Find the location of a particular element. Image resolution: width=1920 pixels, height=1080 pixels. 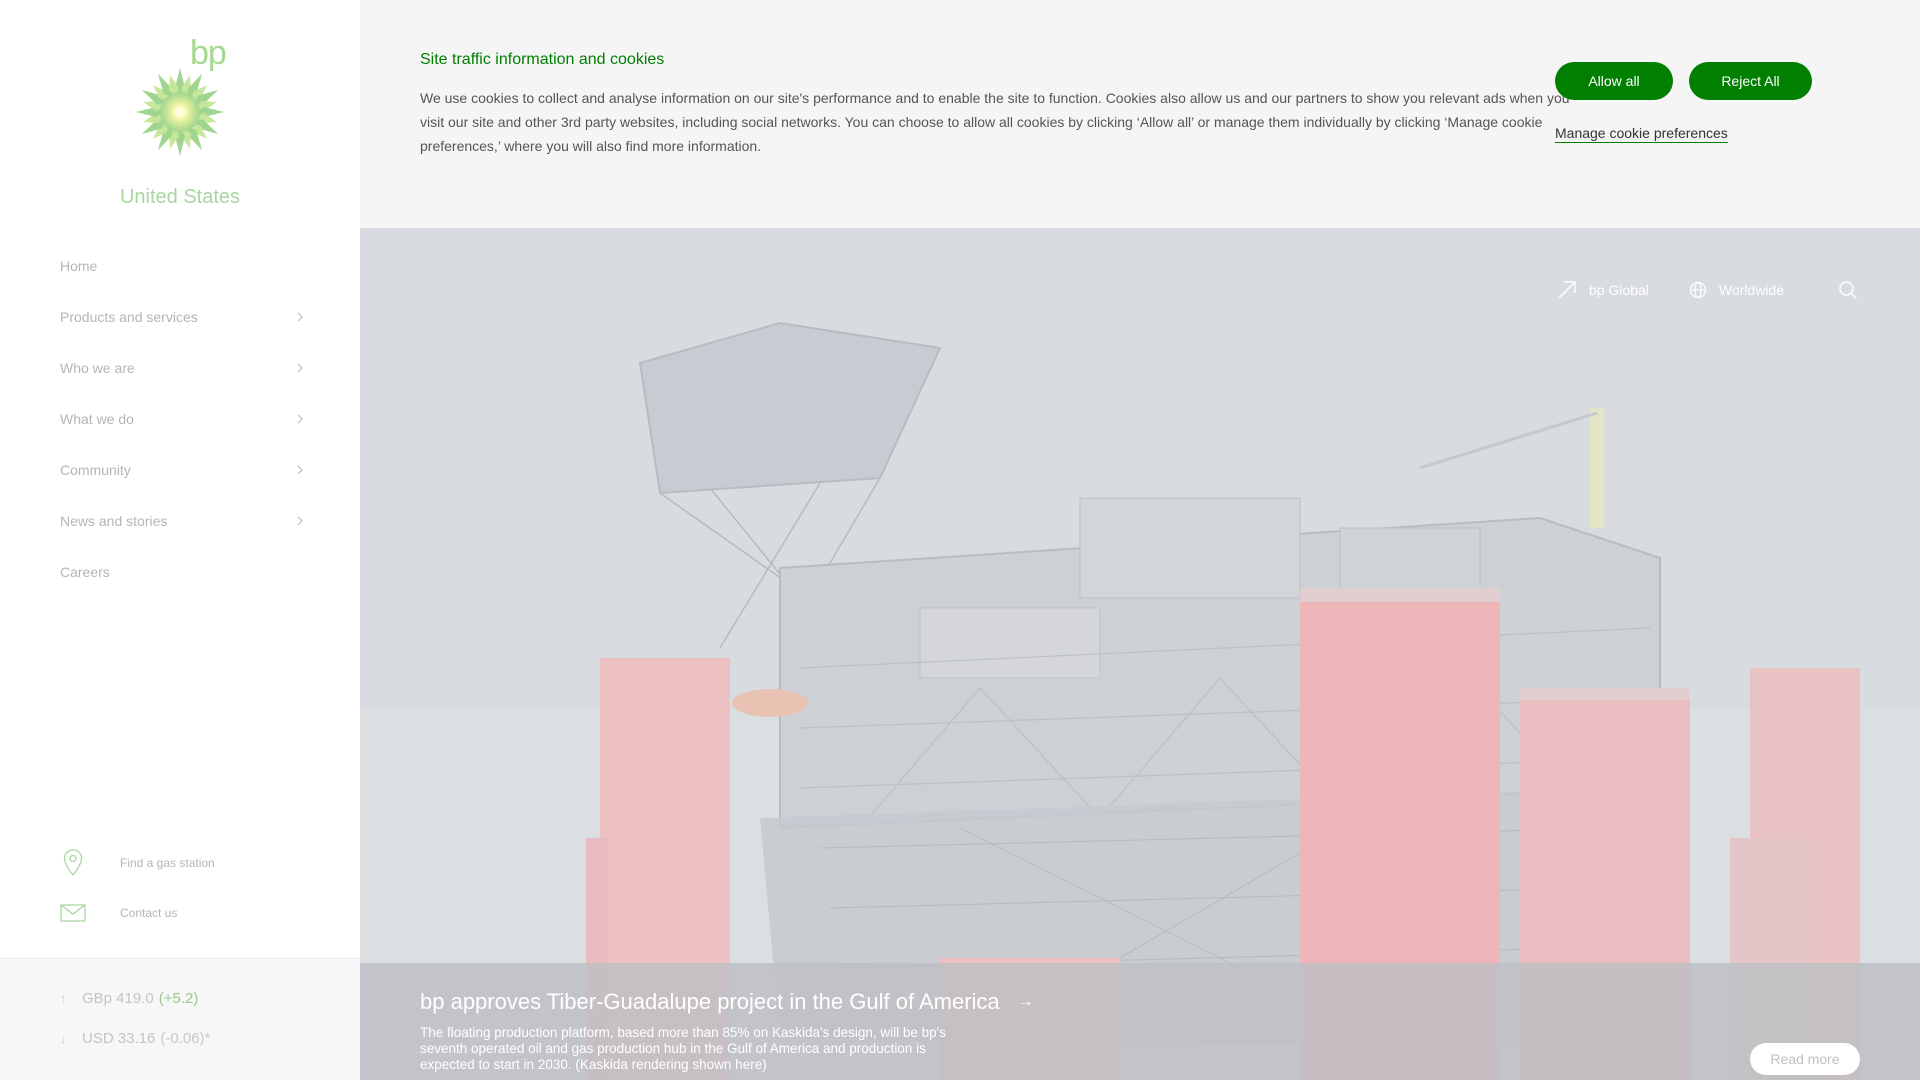

country-label: United States is located at coordinates (180, 197).